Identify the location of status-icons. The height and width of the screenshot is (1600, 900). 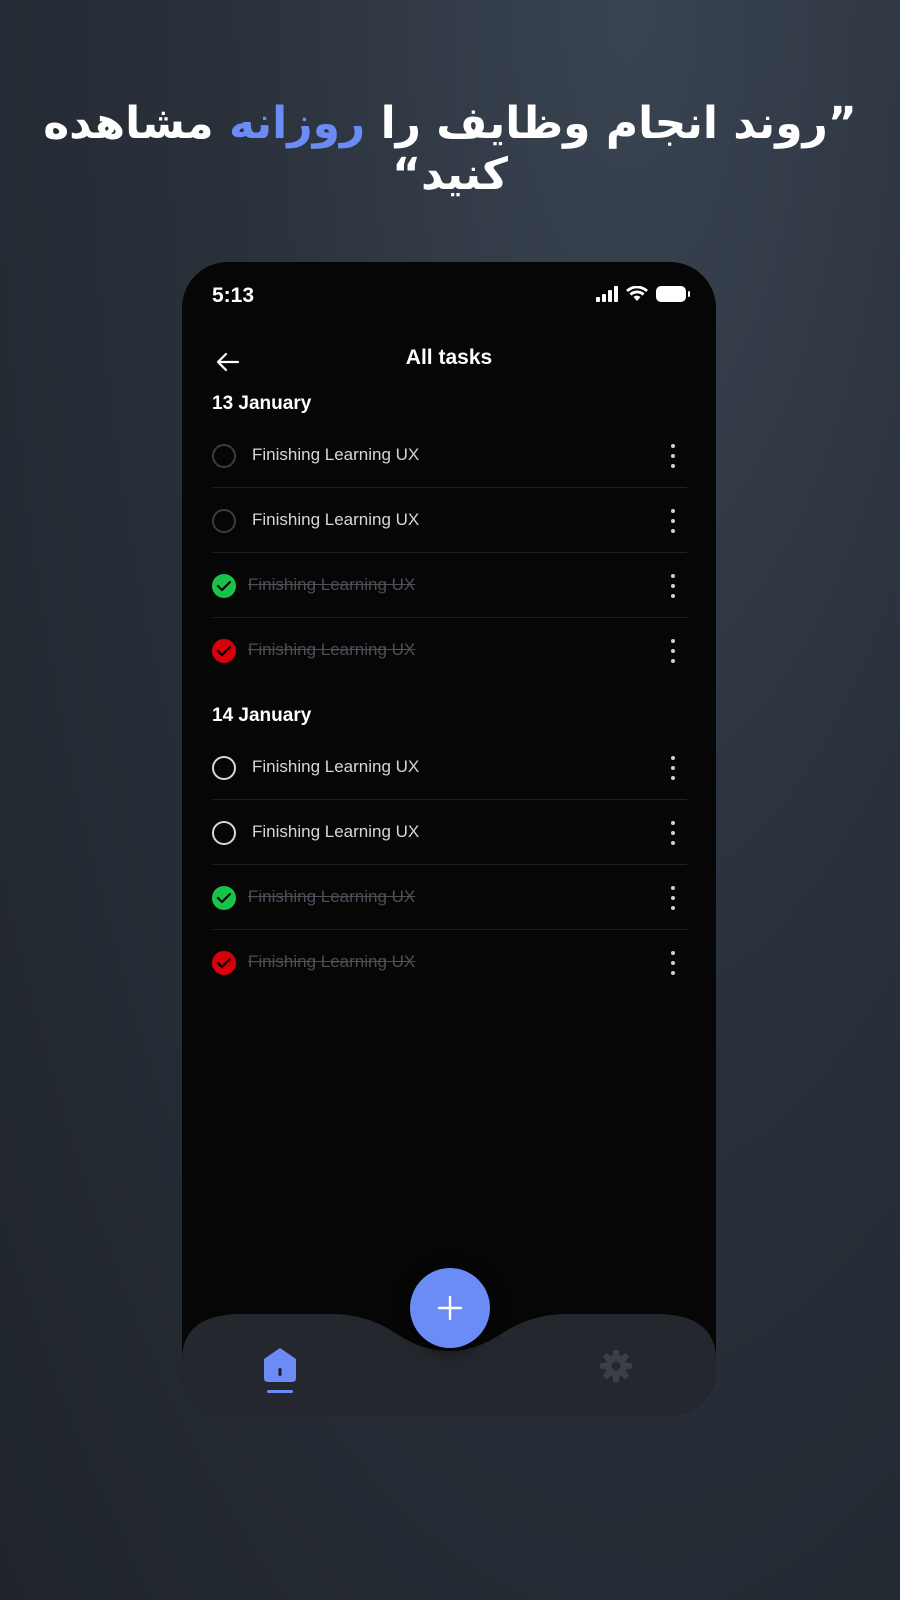
(643, 294).